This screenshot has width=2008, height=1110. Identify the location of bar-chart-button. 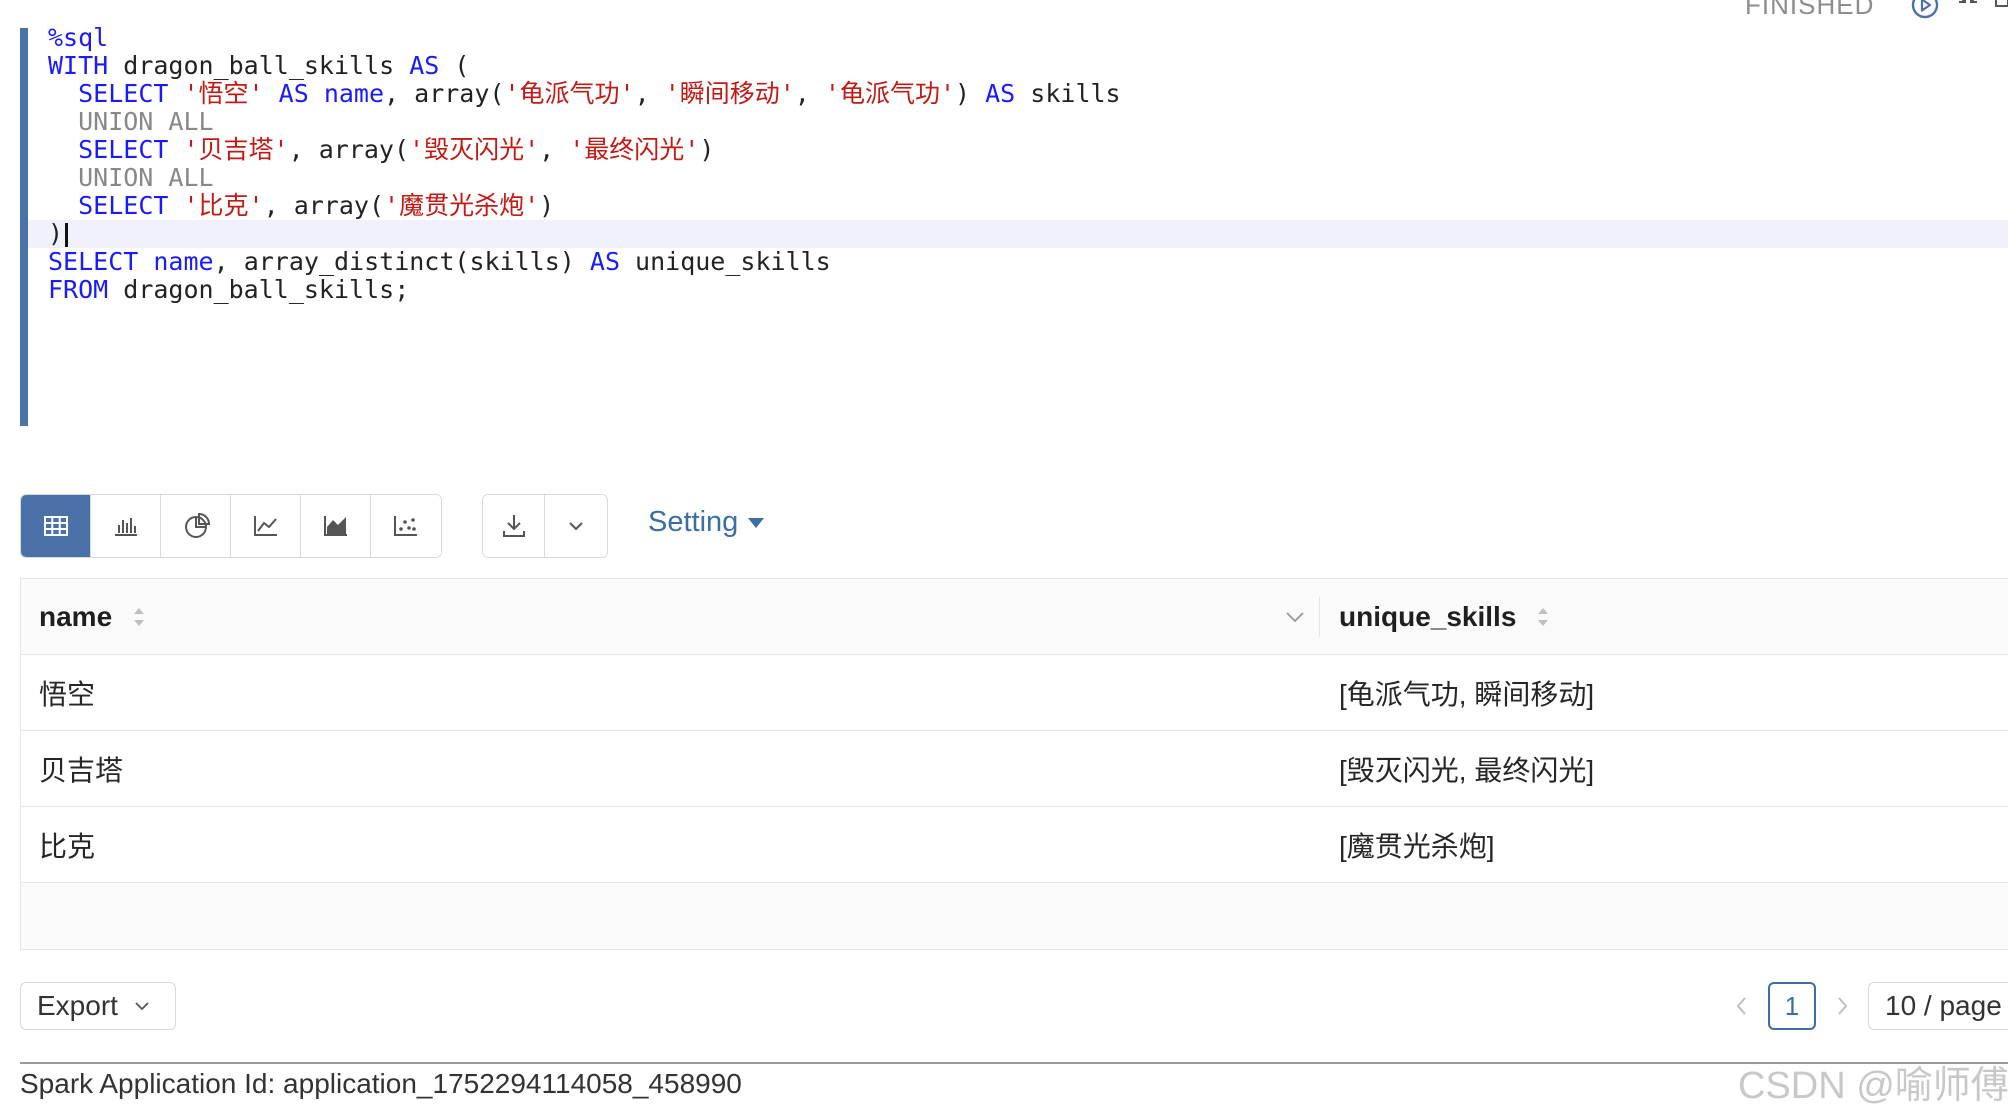
(126, 526).